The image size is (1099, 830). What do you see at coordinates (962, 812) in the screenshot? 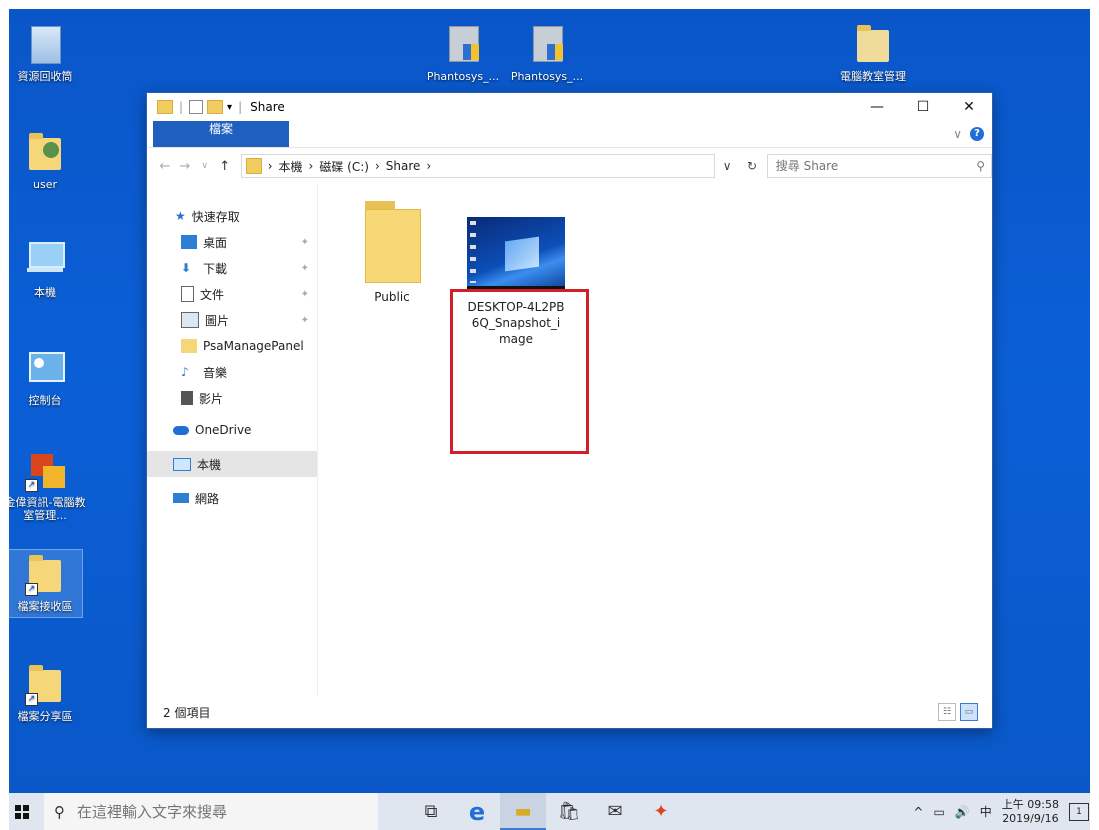
I see `volume-icon: 🔊` at bounding box center [962, 812].